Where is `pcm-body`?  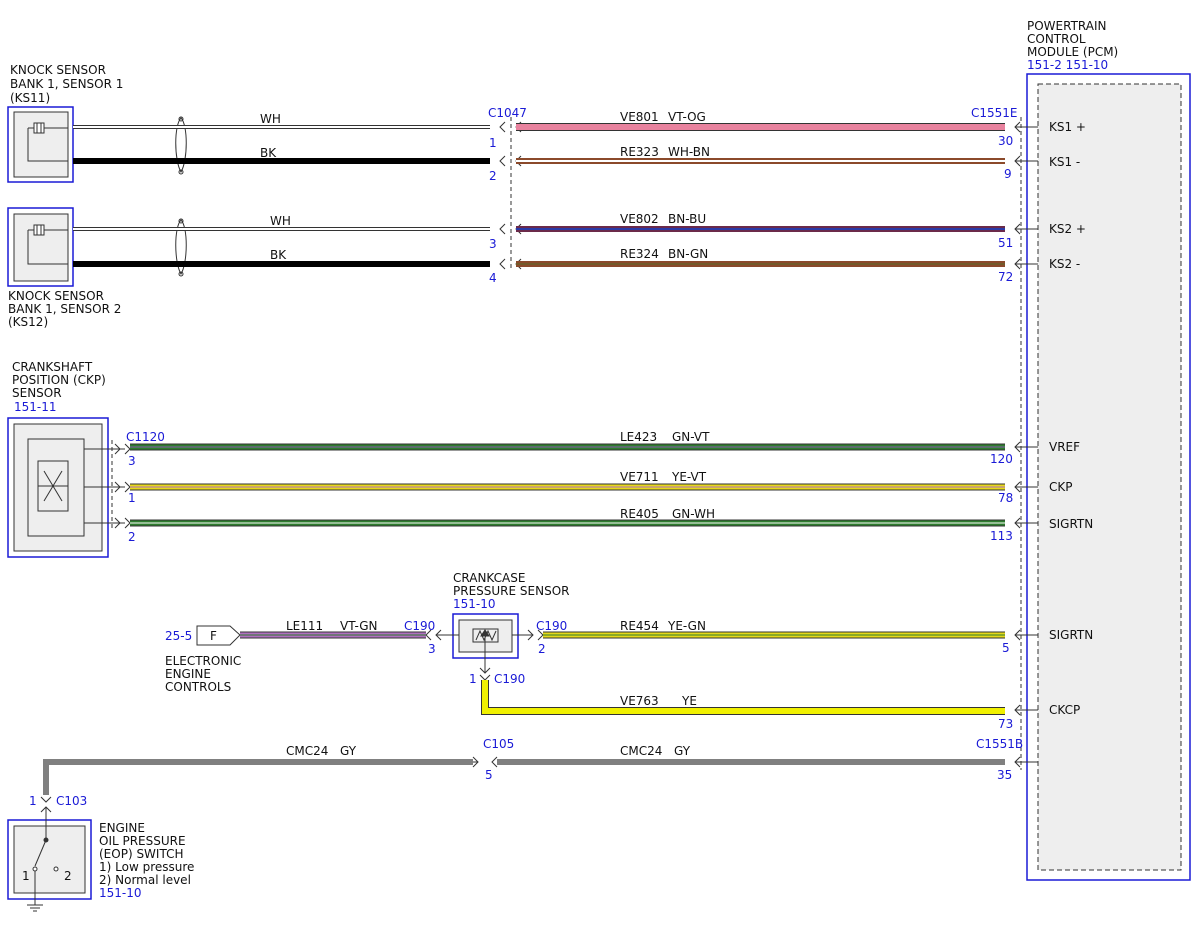
pcm-body is located at coordinates (1109, 477).